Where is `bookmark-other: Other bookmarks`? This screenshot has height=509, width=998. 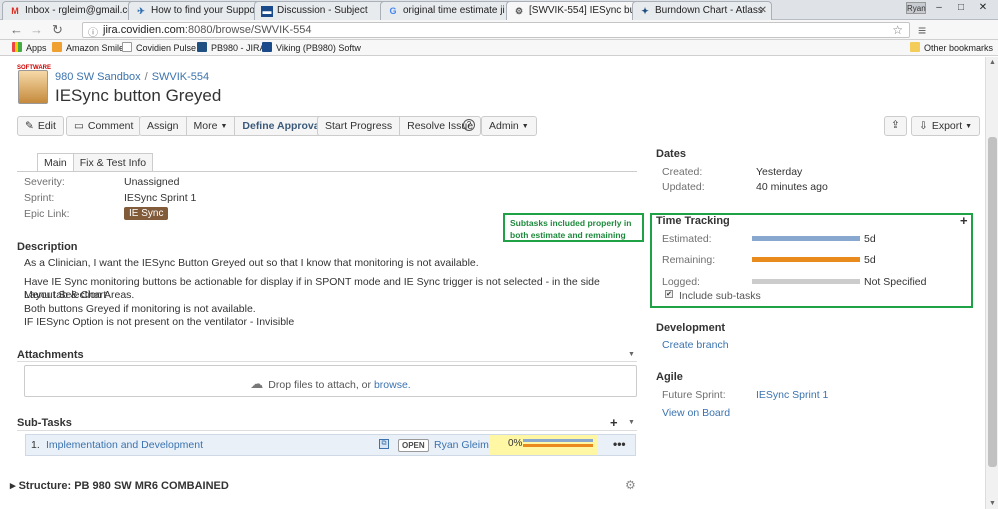 bookmark-other: Other bookmarks is located at coordinates (951, 47).